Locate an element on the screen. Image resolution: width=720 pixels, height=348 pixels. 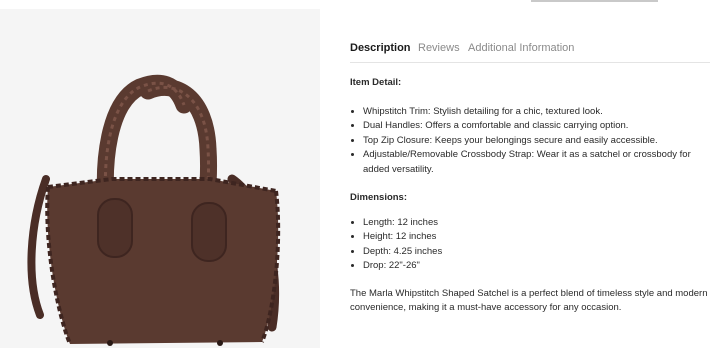
item-detail-heading: Item Detail: is located at coordinates (376, 82).